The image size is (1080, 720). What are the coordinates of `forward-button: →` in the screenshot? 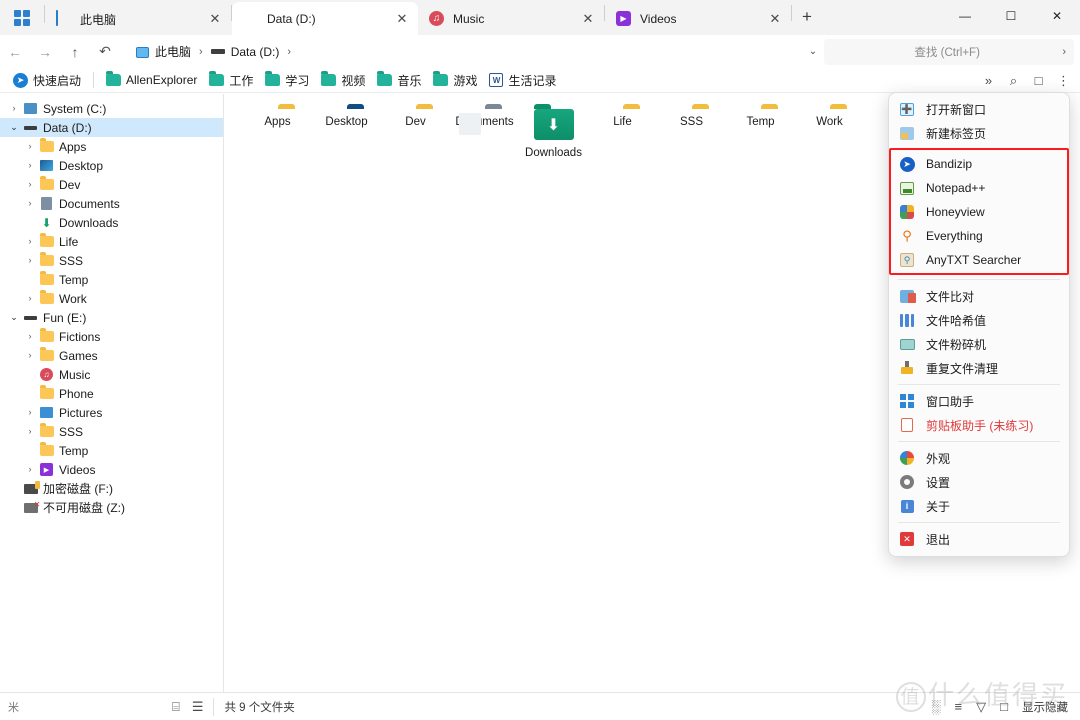 It's located at (45, 52).